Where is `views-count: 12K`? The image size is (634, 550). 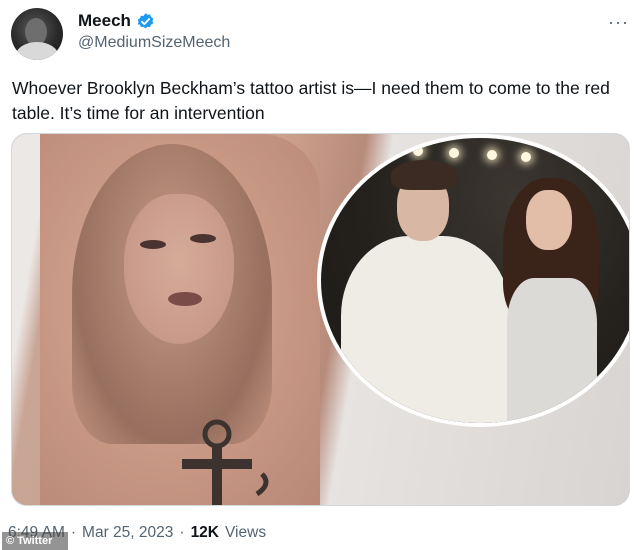 views-count: 12K is located at coordinates (204, 532).